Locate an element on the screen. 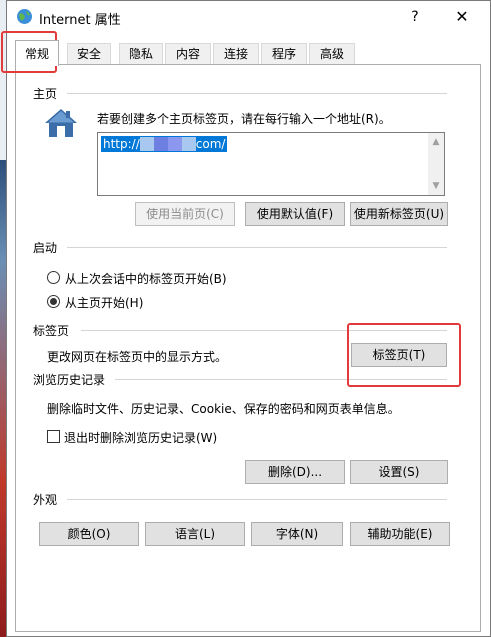 The image size is (491, 637). tabs-description: 更改网页在标签页中的显示方式。 is located at coordinates (137, 357).